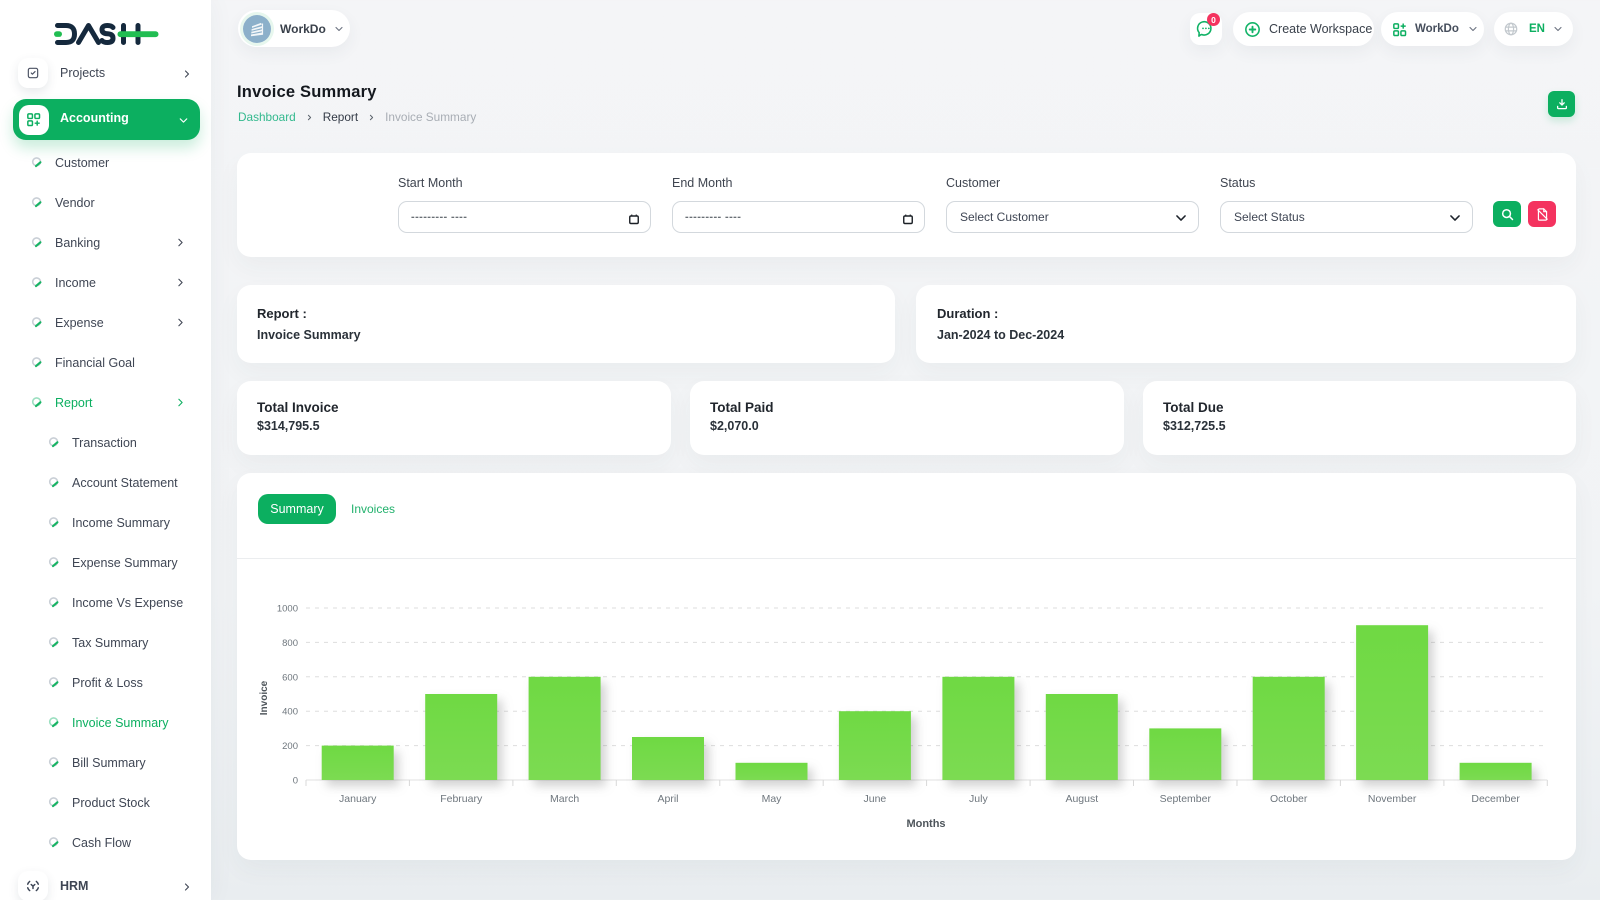 This screenshot has height=900, width=1600. I want to click on svg-text: December, so click(1495, 799).